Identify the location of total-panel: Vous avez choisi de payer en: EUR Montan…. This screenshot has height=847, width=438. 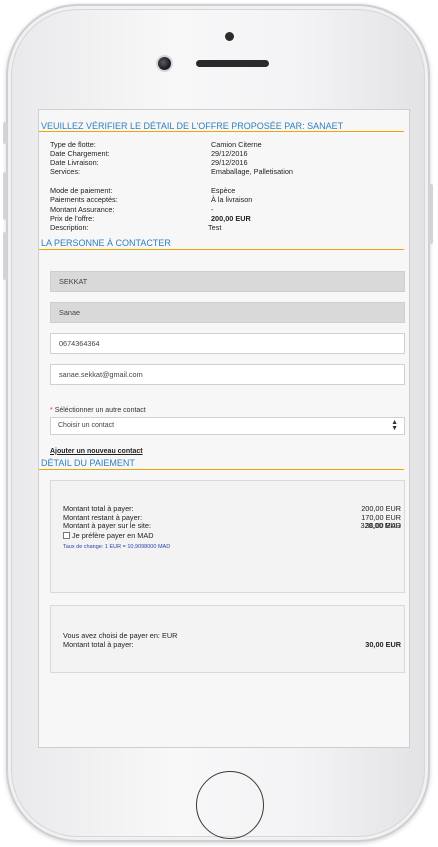
(227, 638).